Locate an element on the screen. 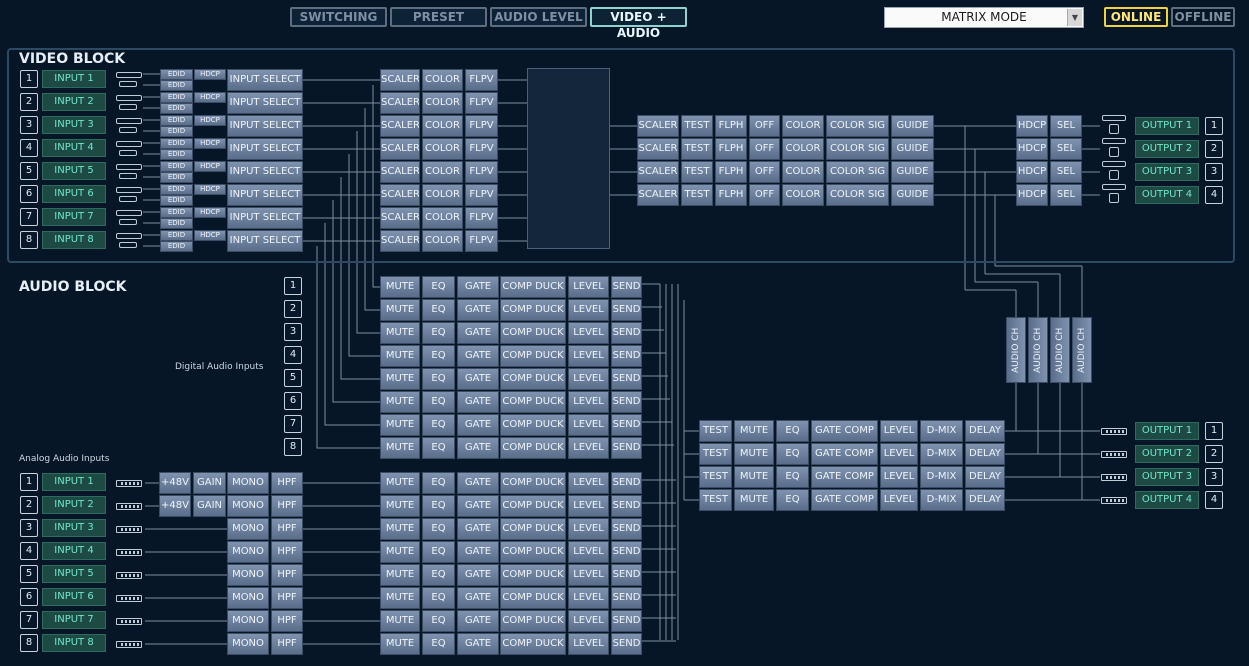 The width and height of the screenshot is (1249, 666). video-out-color-button: COLOR is located at coordinates (803, 172).